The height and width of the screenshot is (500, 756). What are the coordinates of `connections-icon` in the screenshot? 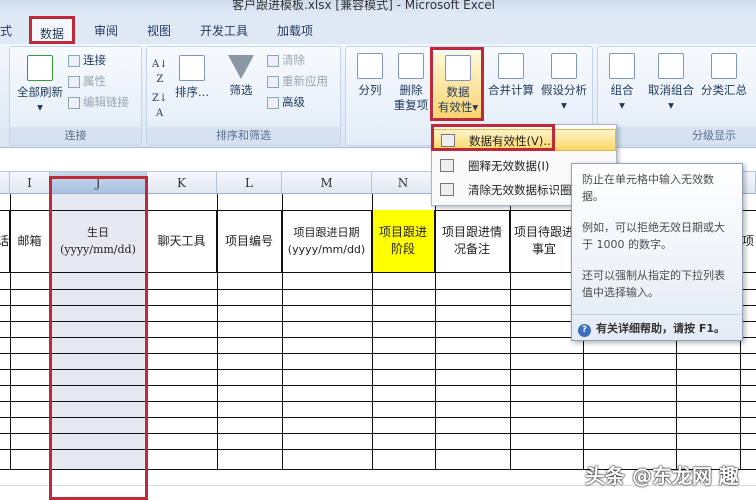 It's located at (74, 60).